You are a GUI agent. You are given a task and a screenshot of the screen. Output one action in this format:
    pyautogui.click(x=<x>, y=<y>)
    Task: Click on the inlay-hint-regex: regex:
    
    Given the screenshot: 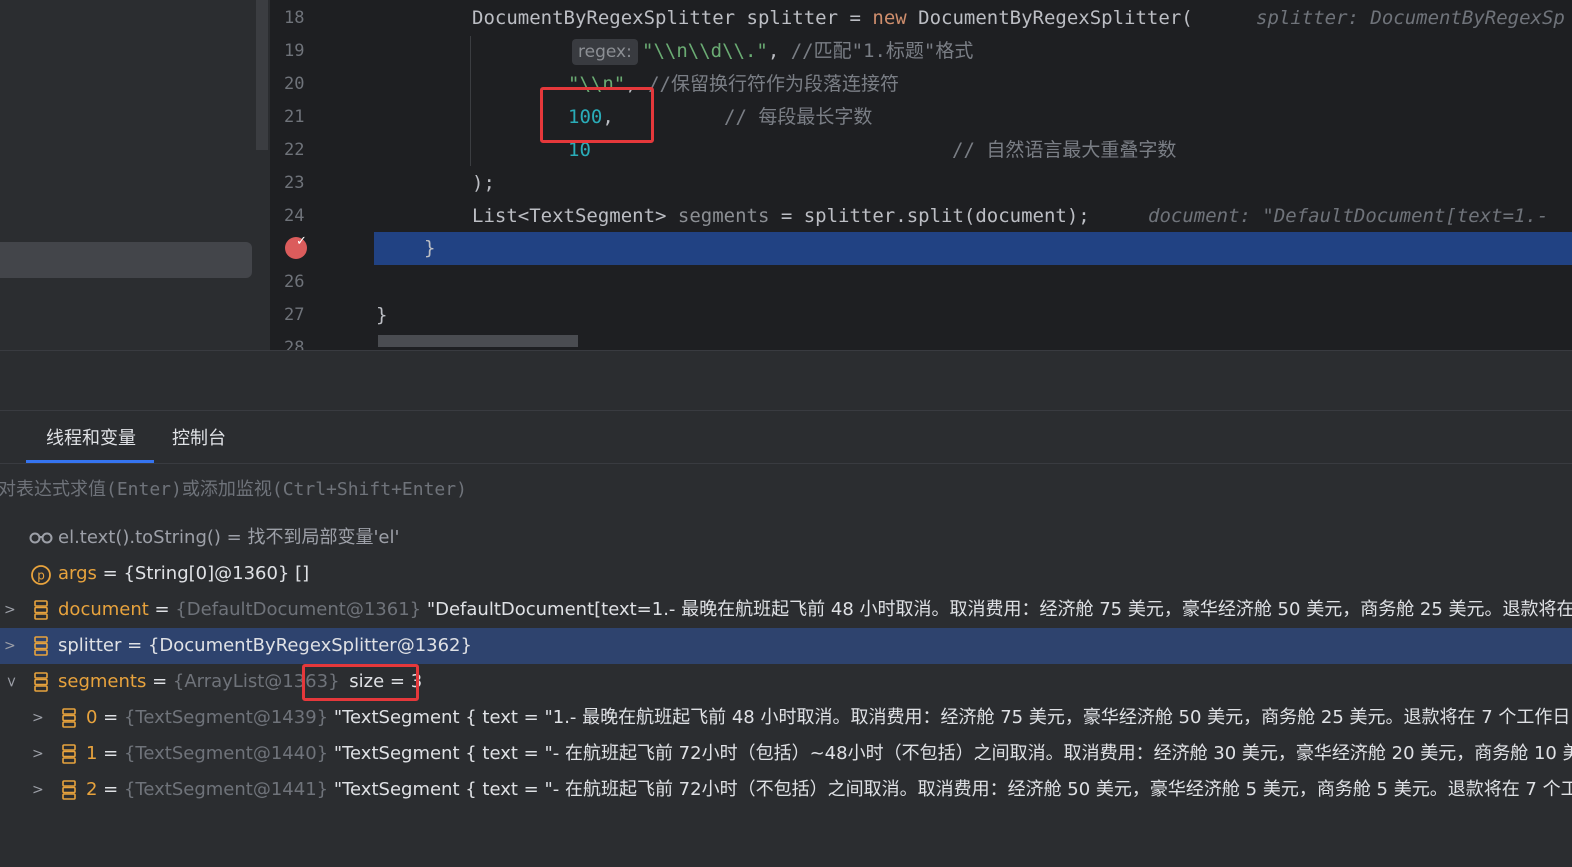 What is the action you would take?
    pyautogui.click(x=605, y=52)
    